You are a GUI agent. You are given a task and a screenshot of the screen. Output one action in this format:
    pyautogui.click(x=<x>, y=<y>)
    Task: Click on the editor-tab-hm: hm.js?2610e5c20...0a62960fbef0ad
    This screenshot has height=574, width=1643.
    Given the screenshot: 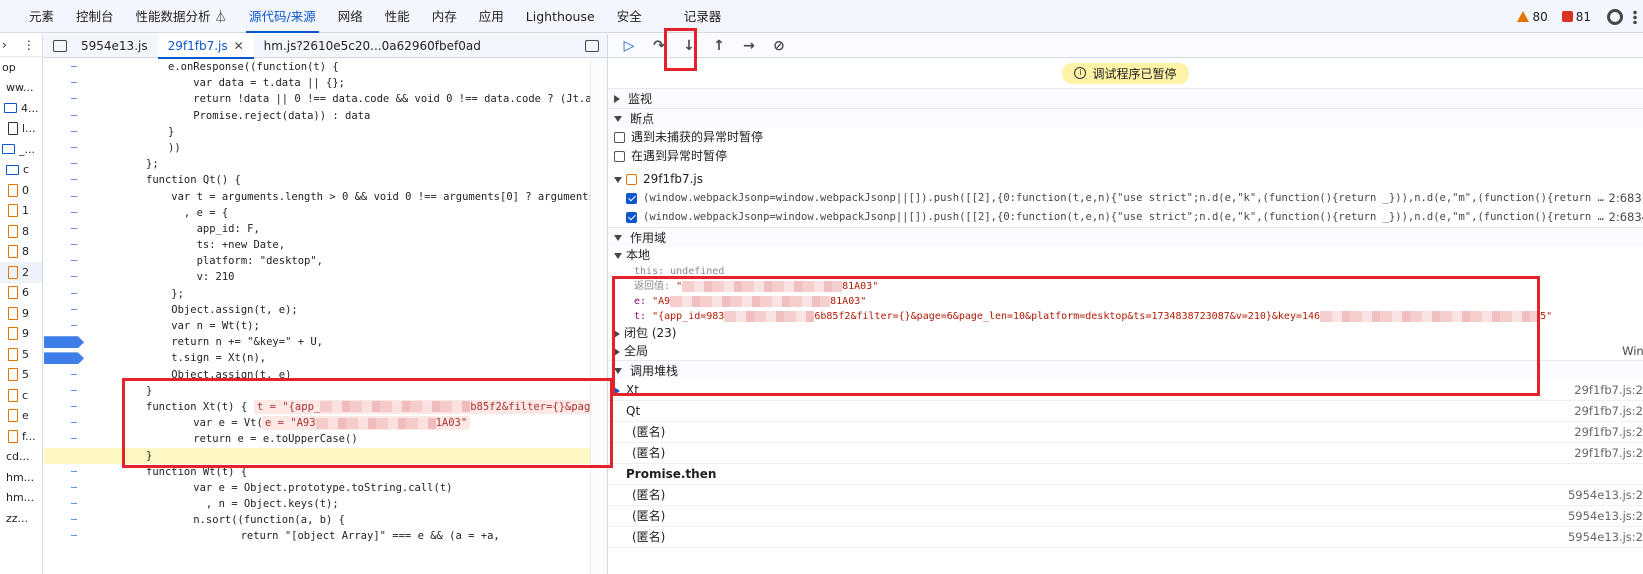 What is the action you would take?
    pyautogui.click(x=372, y=46)
    